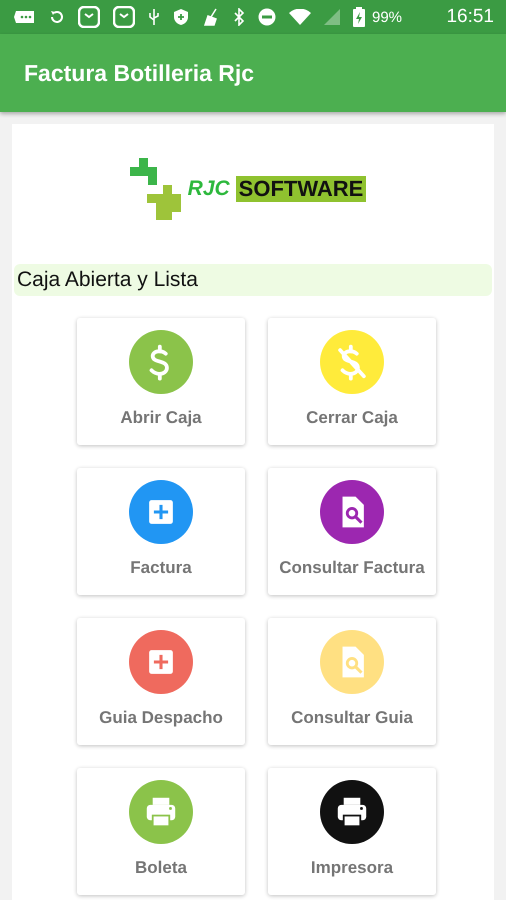 This screenshot has height=900, width=506. I want to click on usb-icon, so click(154, 17).